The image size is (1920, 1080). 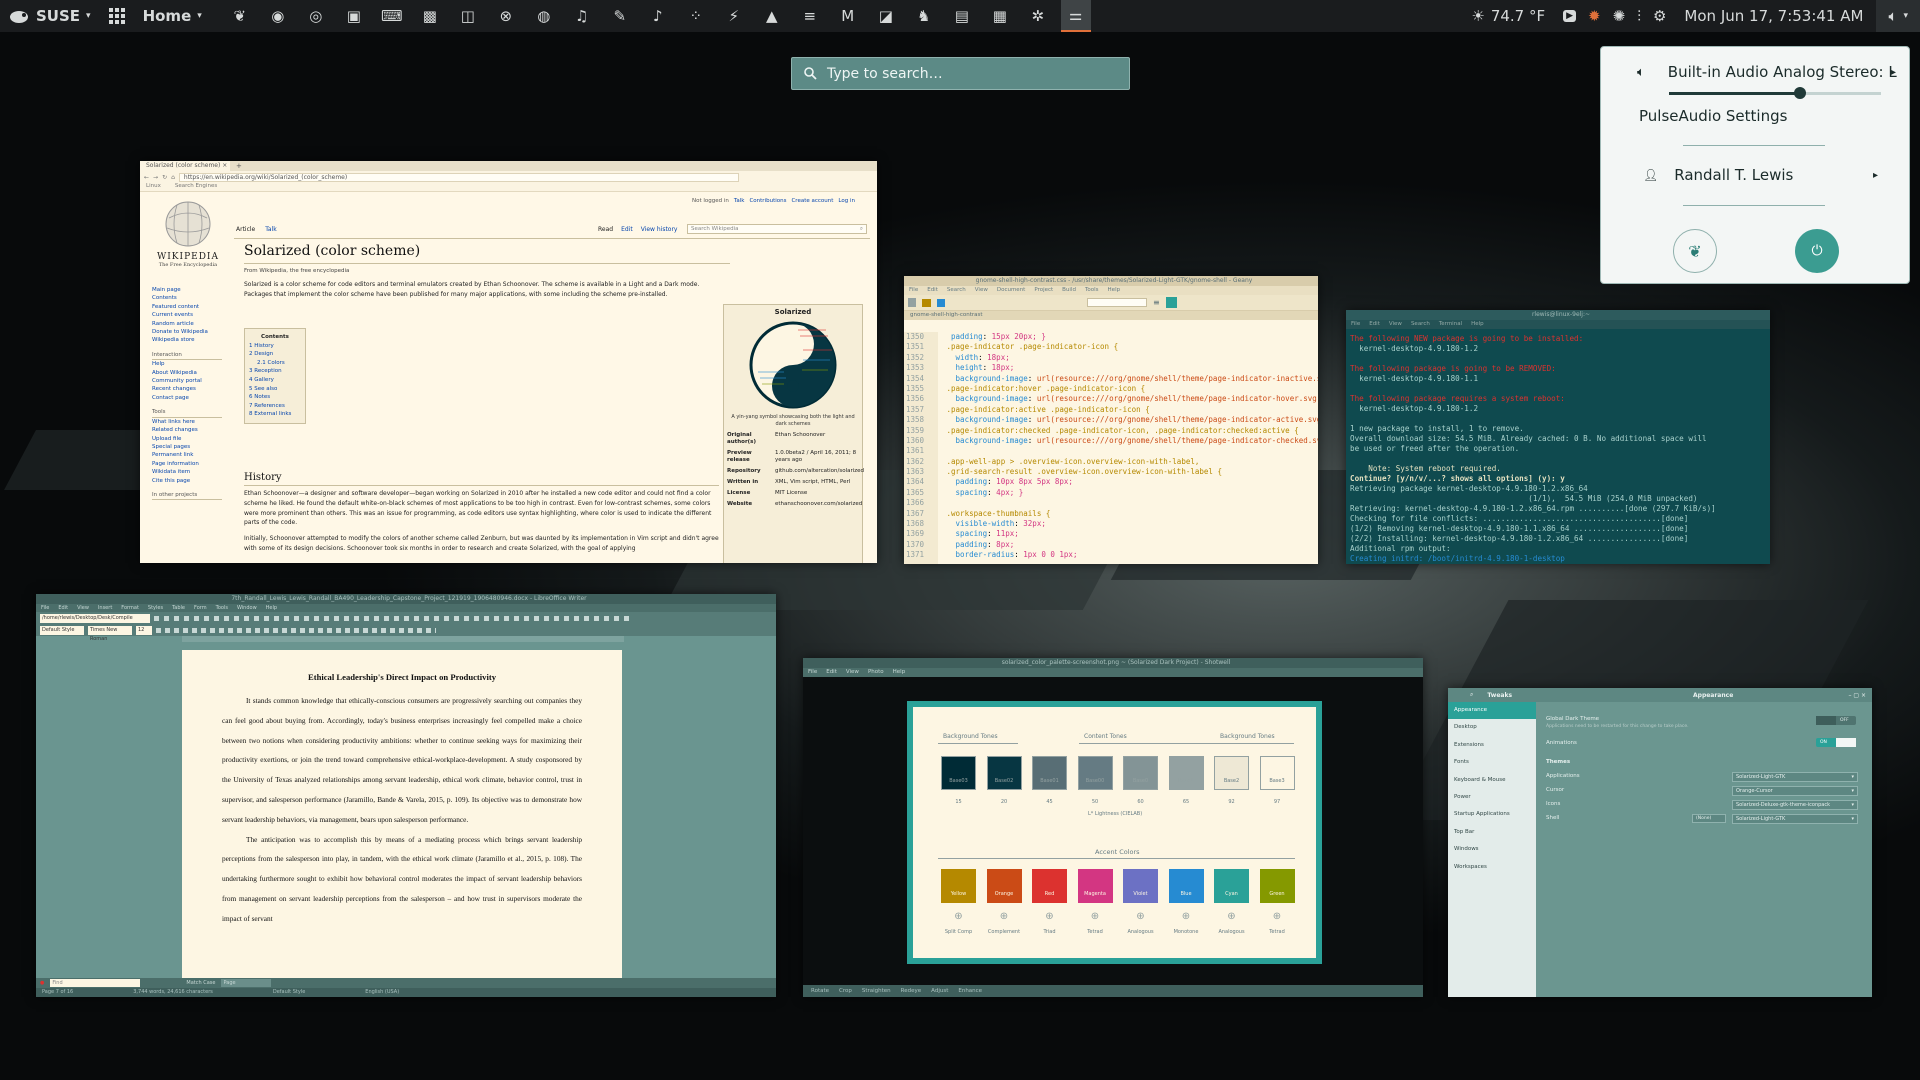 What do you see at coordinates (1898, 16) in the screenshot?
I see `system-menu-button: 🔈︎ ▾` at bounding box center [1898, 16].